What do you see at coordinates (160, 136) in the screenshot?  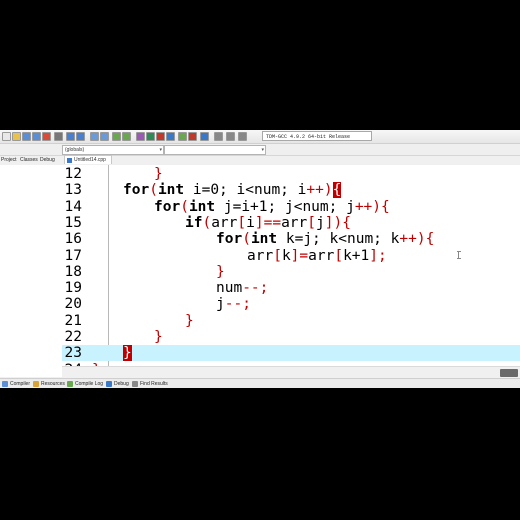 I see `compile-run-icon` at bounding box center [160, 136].